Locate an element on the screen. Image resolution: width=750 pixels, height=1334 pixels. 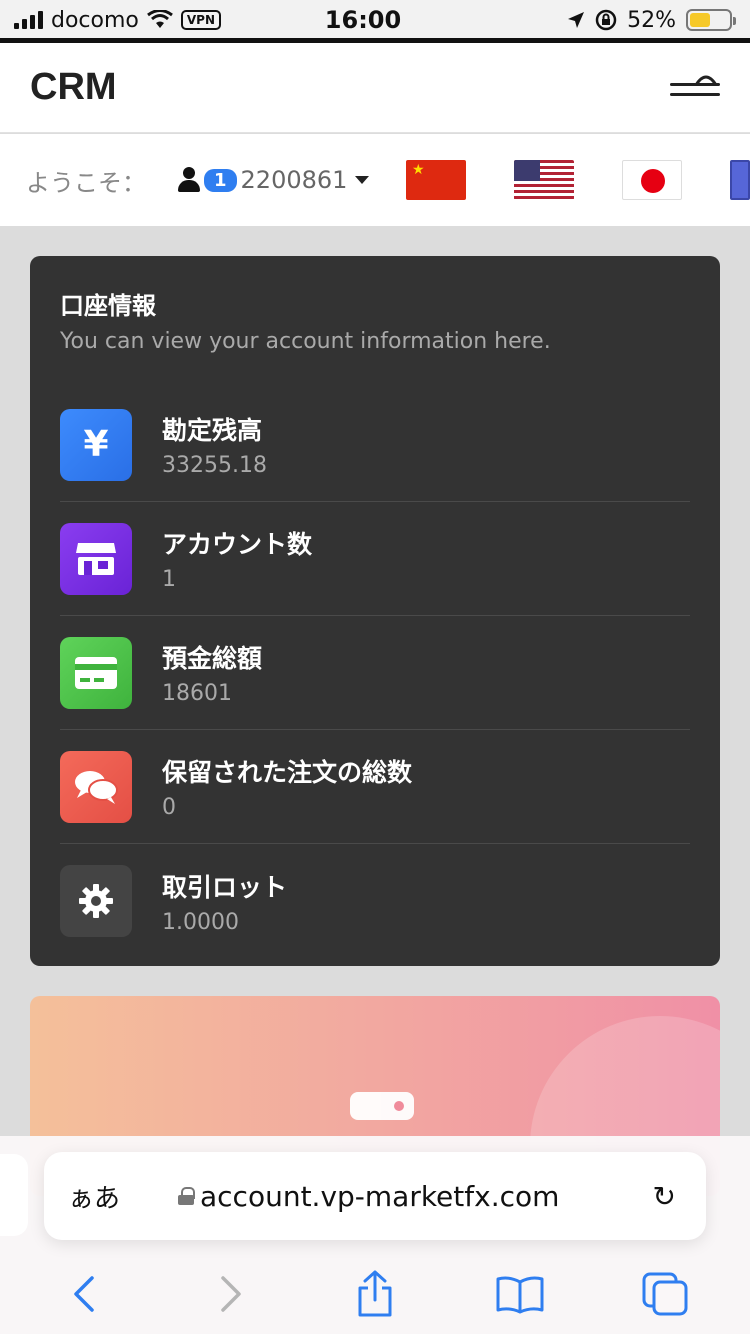
row-label: 預金総額 is located at coordinates (212, 658).